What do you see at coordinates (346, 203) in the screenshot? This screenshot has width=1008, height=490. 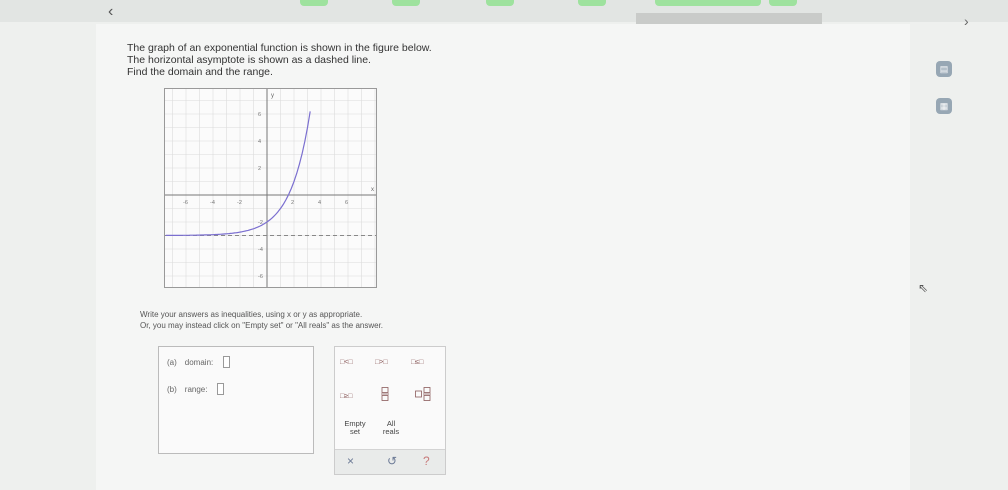 I see `x-tick-label: 6` at bounding box center [346, 203].